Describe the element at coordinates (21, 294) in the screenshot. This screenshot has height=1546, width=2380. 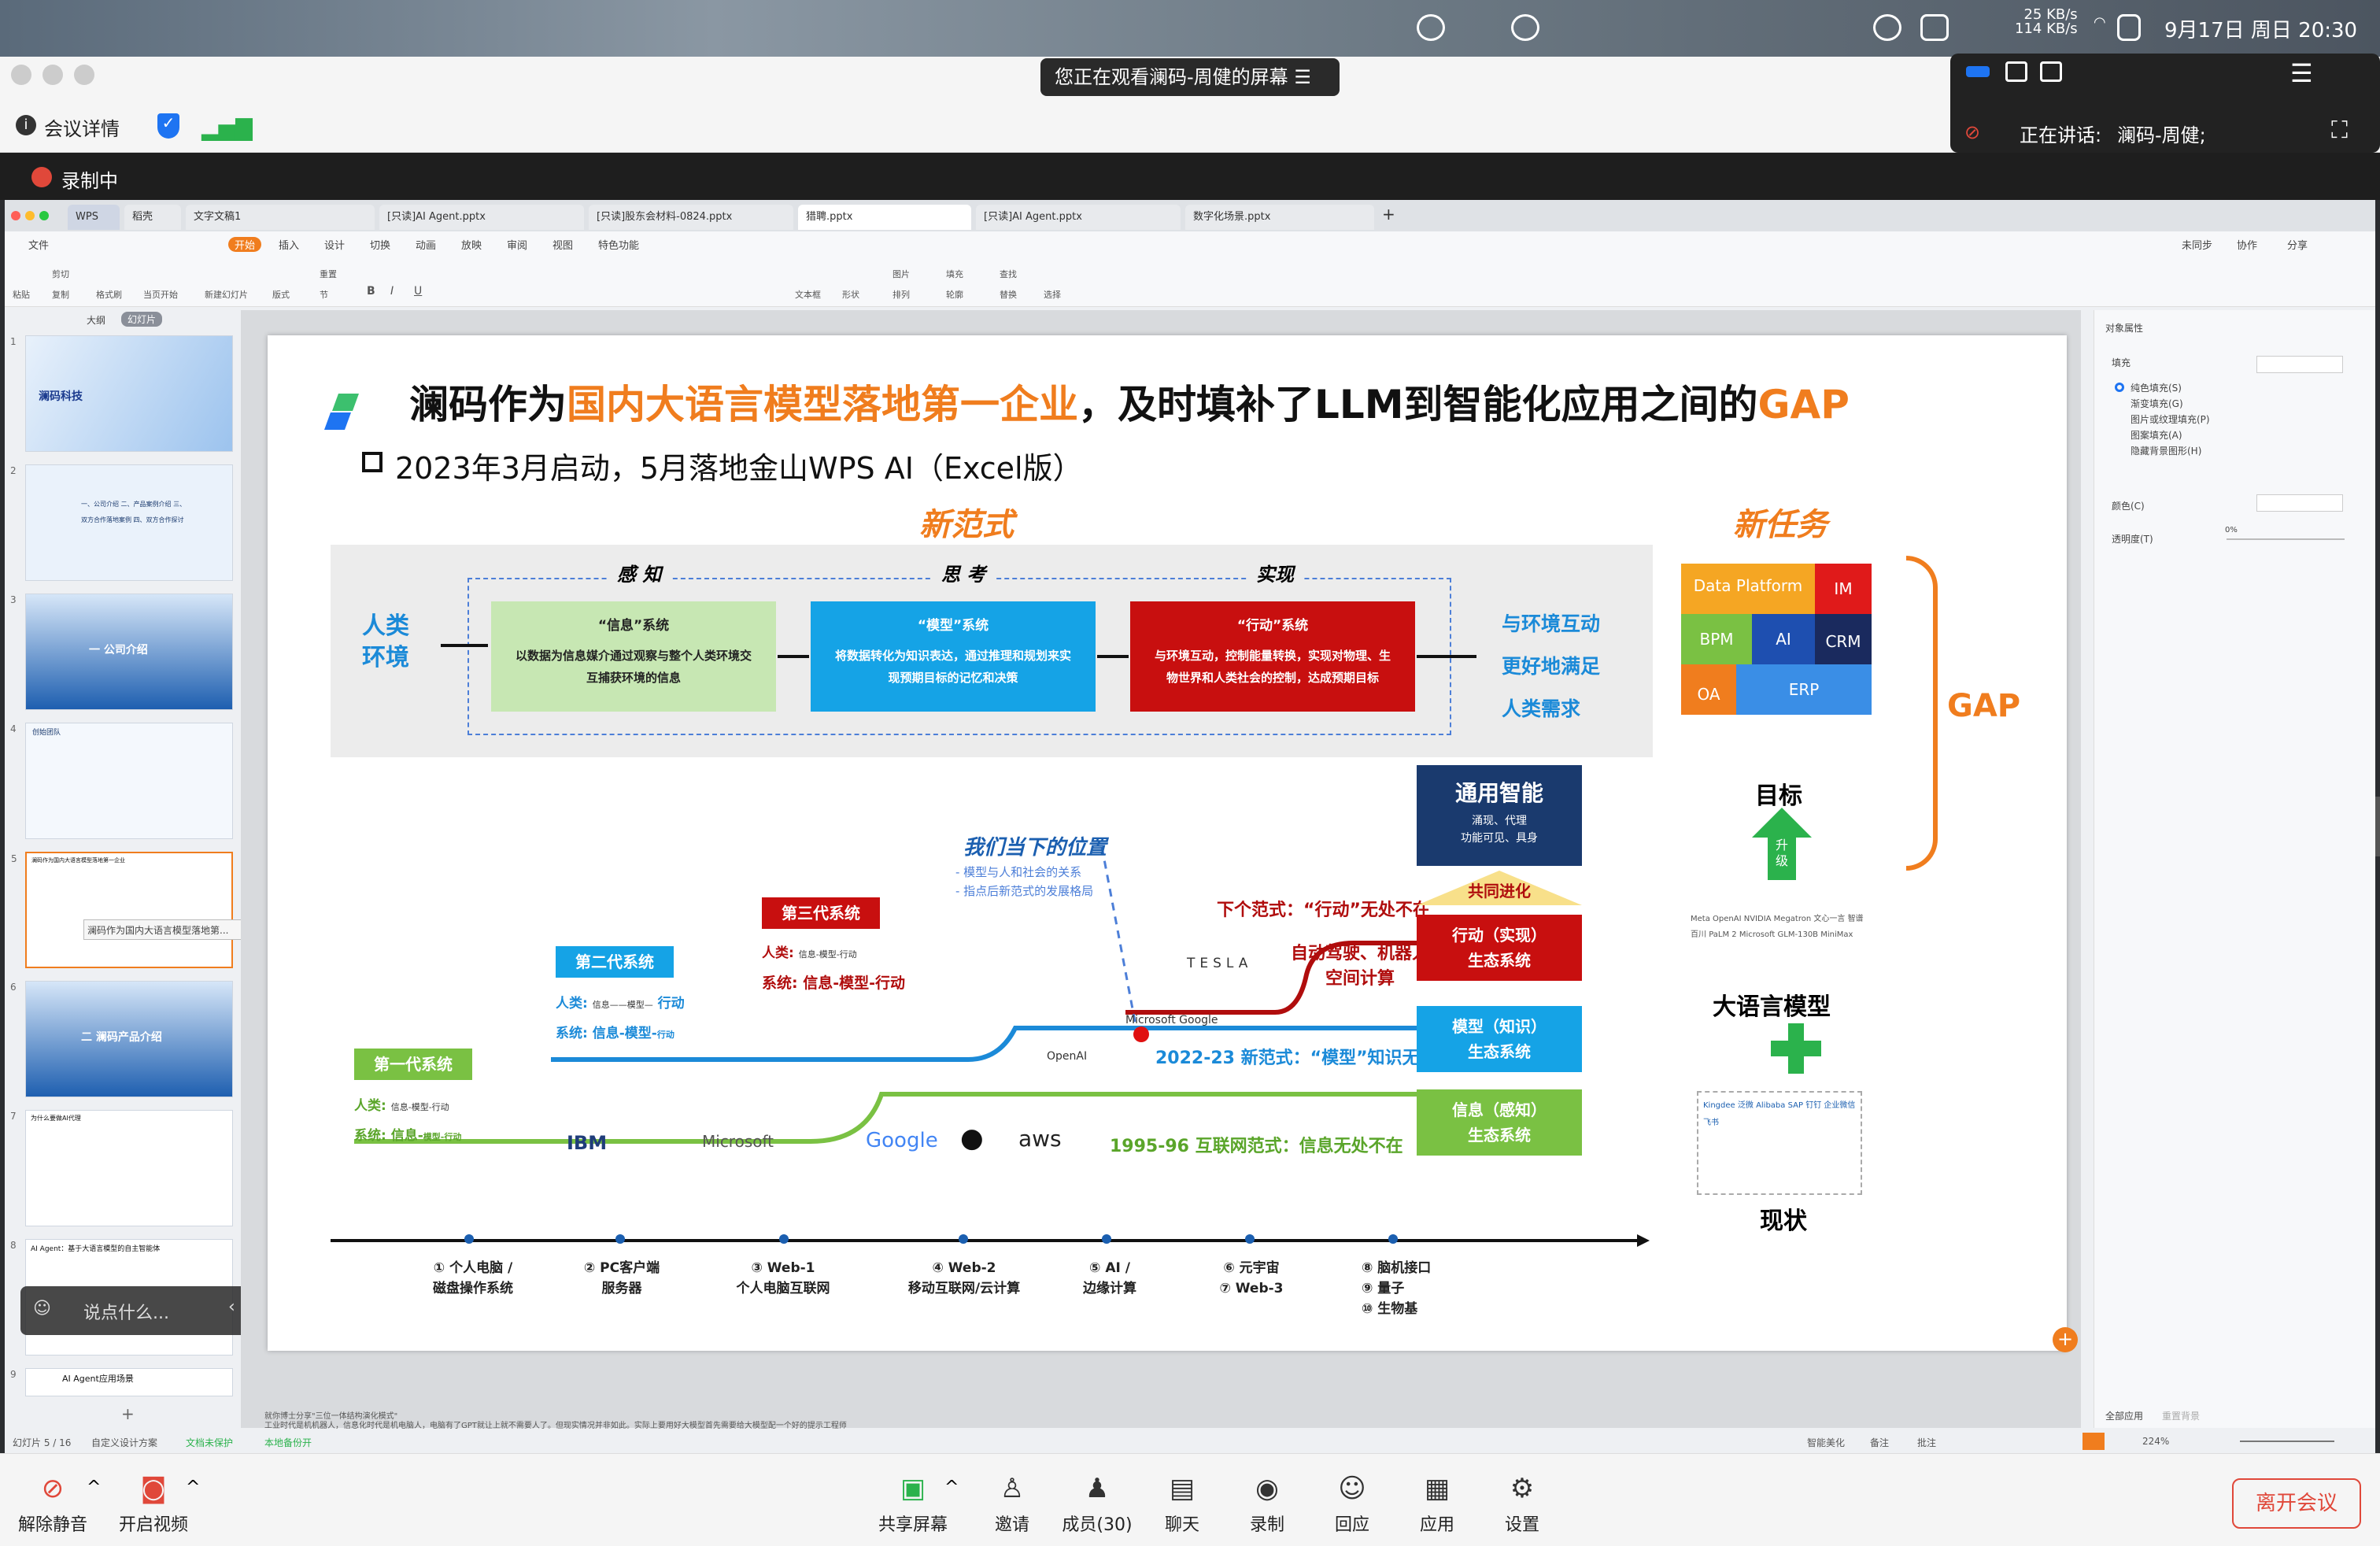
I see `ribbon-paste: 粘贴` at that location.